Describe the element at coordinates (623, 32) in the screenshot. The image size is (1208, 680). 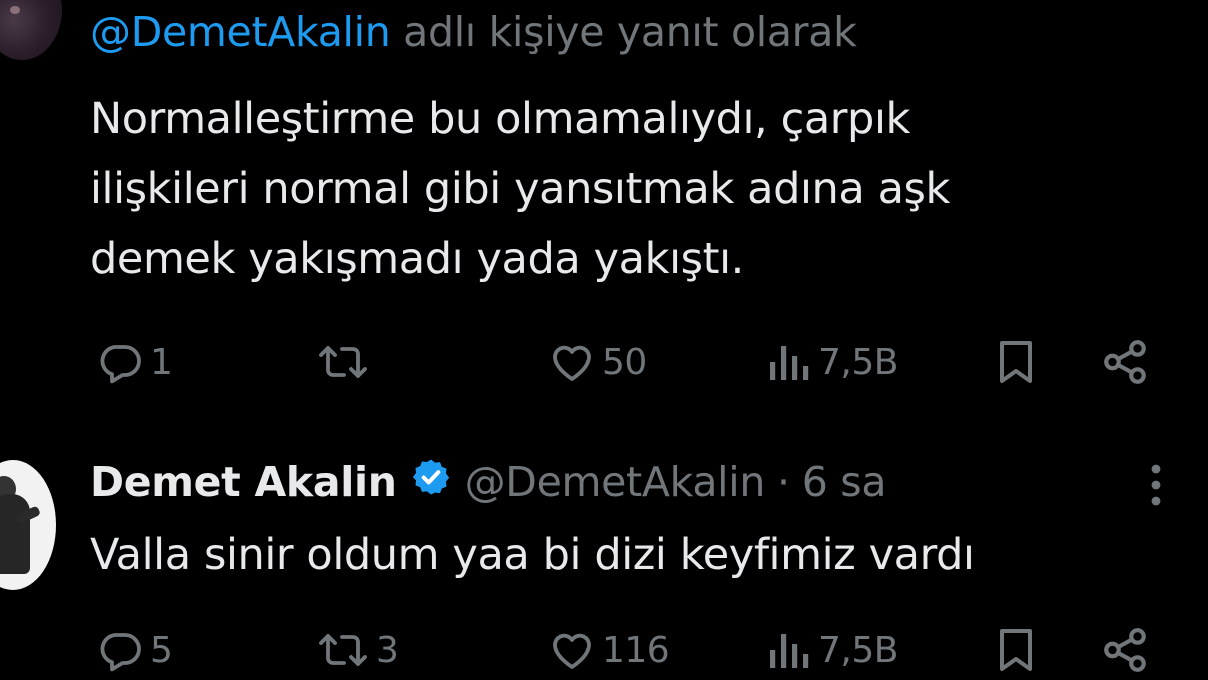
I see `reply-context-text: adlı kişiye yanıt olarak` at that location.